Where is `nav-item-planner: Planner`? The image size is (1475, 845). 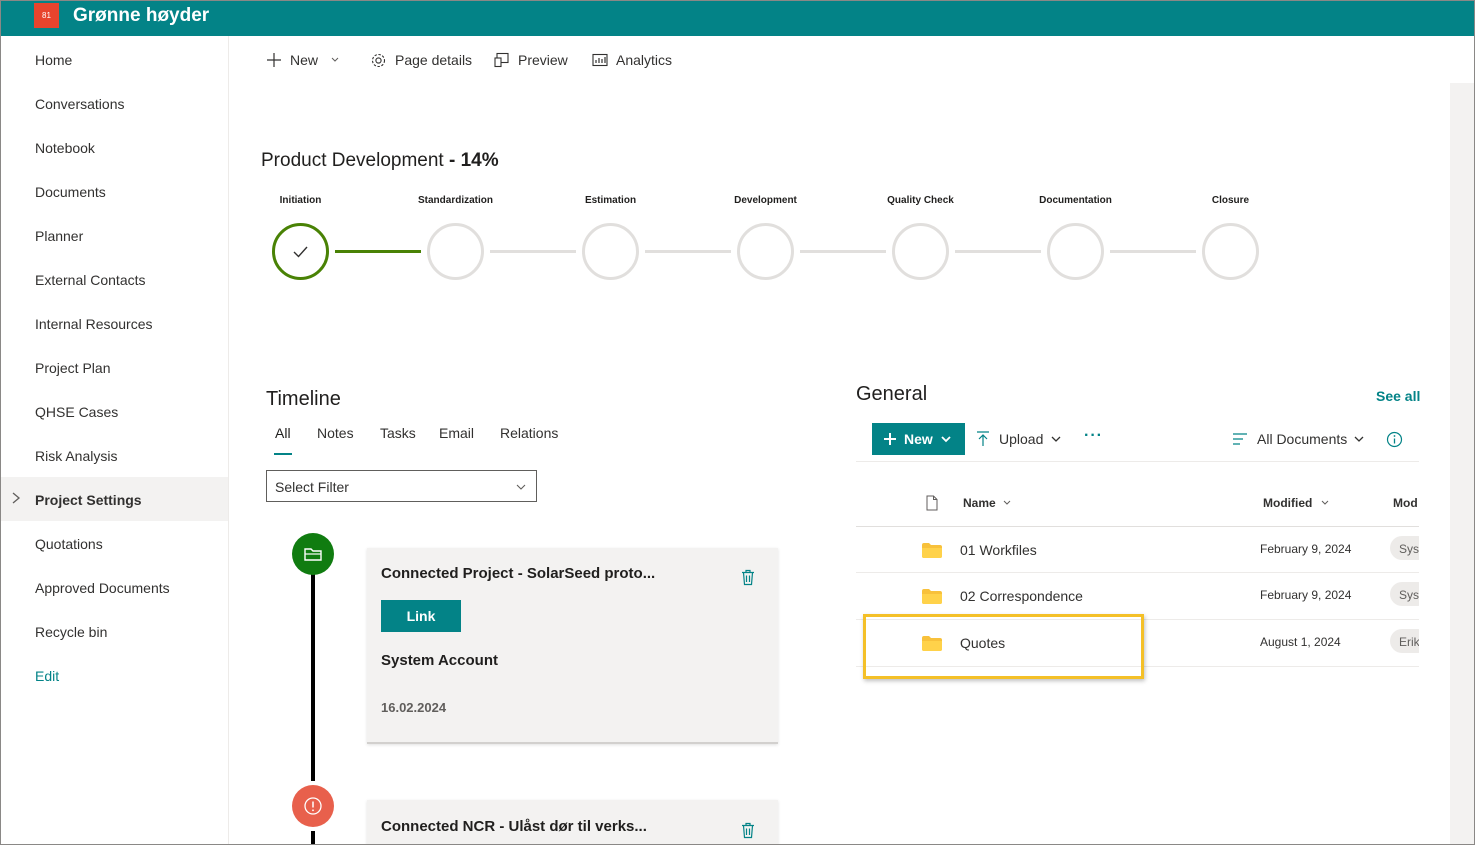 nav-item-planner: Planner is located at coordinates (114, 235).